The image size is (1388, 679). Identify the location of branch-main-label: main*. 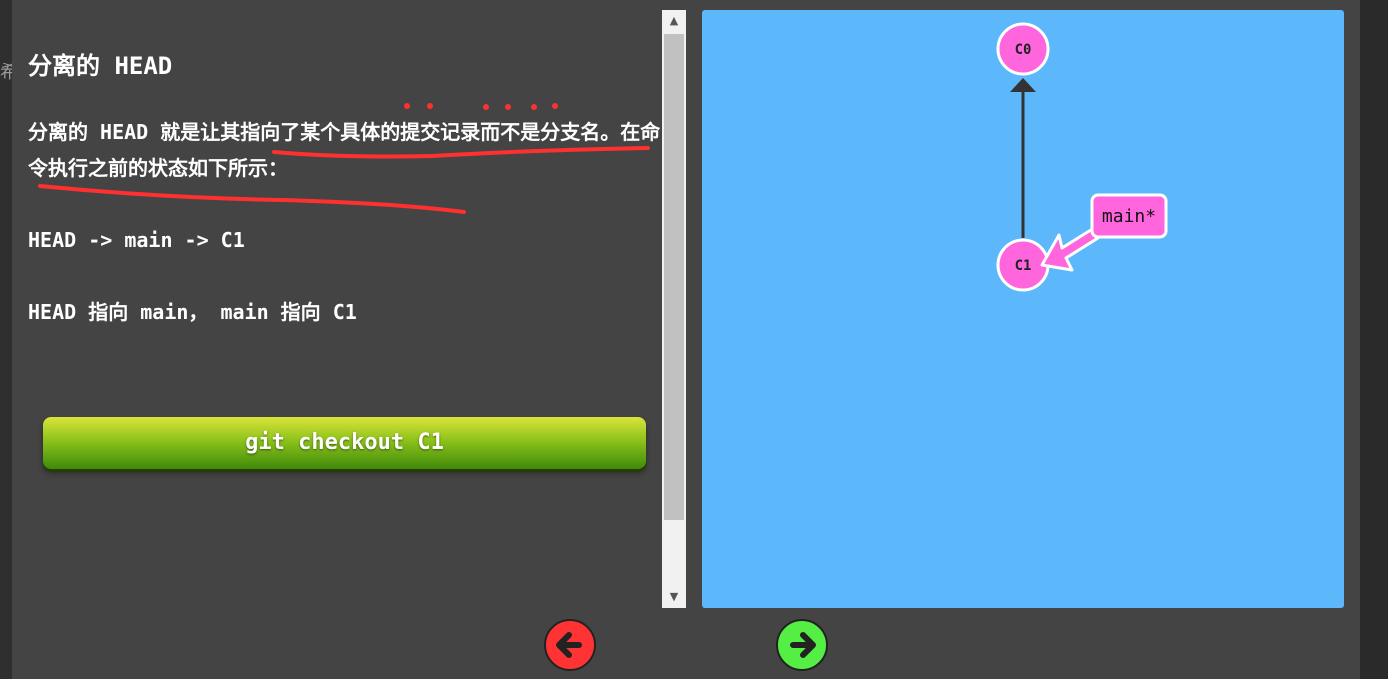
(1129, 216).